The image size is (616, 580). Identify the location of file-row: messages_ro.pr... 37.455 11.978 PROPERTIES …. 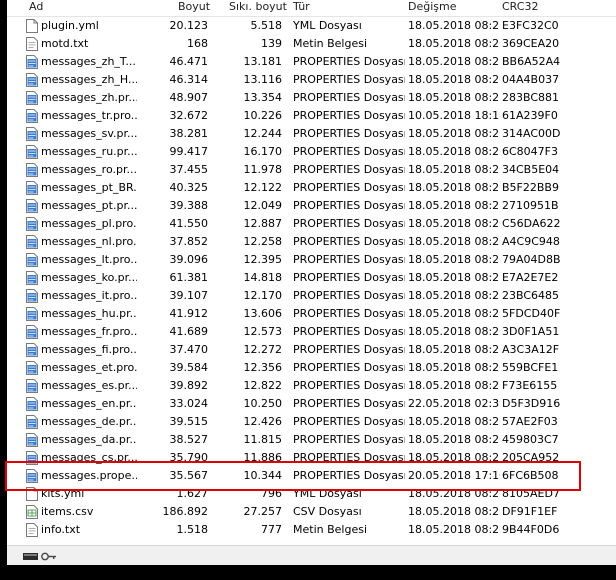
(311, 170).